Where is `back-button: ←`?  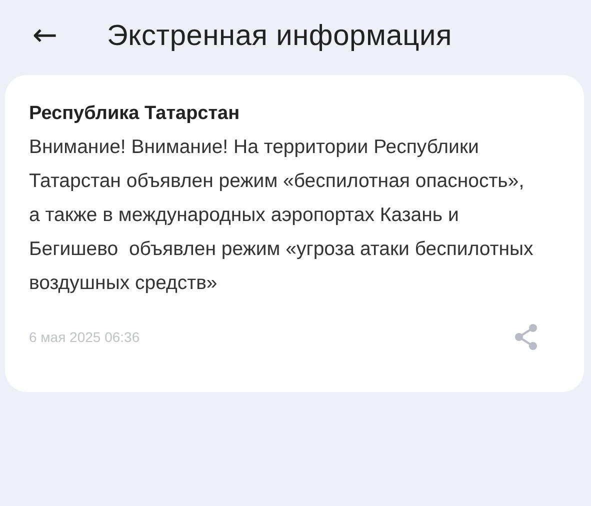 back-button: ← is located at coordinates (45, 36).